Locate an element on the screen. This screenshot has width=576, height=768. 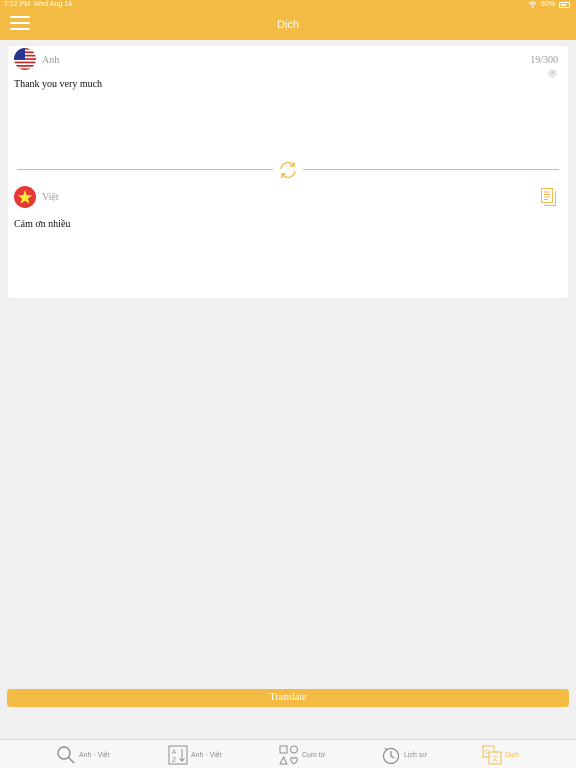
divider-left is located at coordinates (145, 169).